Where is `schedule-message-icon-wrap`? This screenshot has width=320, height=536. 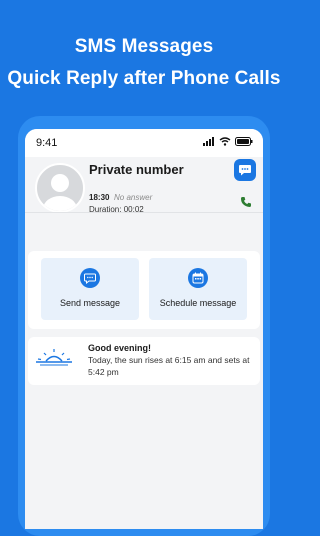
schedule-message-icon-wrap is located at coordinates (198, 278).